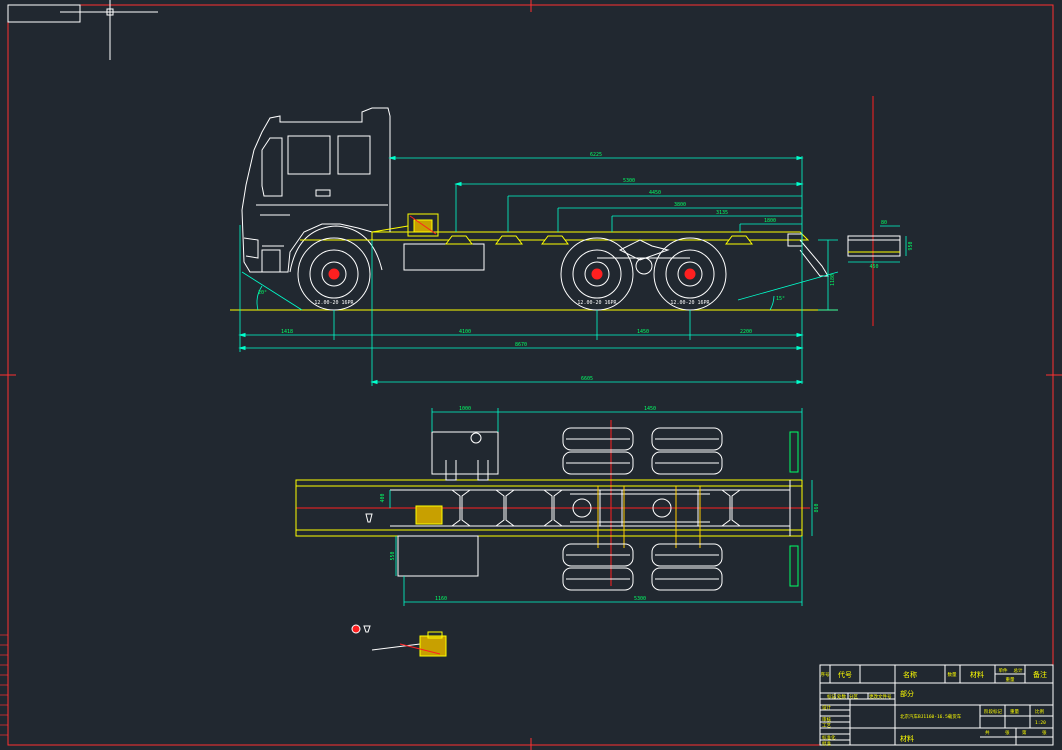 The height and width of the screenshot is (750, 1062). What do you see at coordinates (44, 13) in the screenshot?
I see `command-box` at bounding box center [44, 13].